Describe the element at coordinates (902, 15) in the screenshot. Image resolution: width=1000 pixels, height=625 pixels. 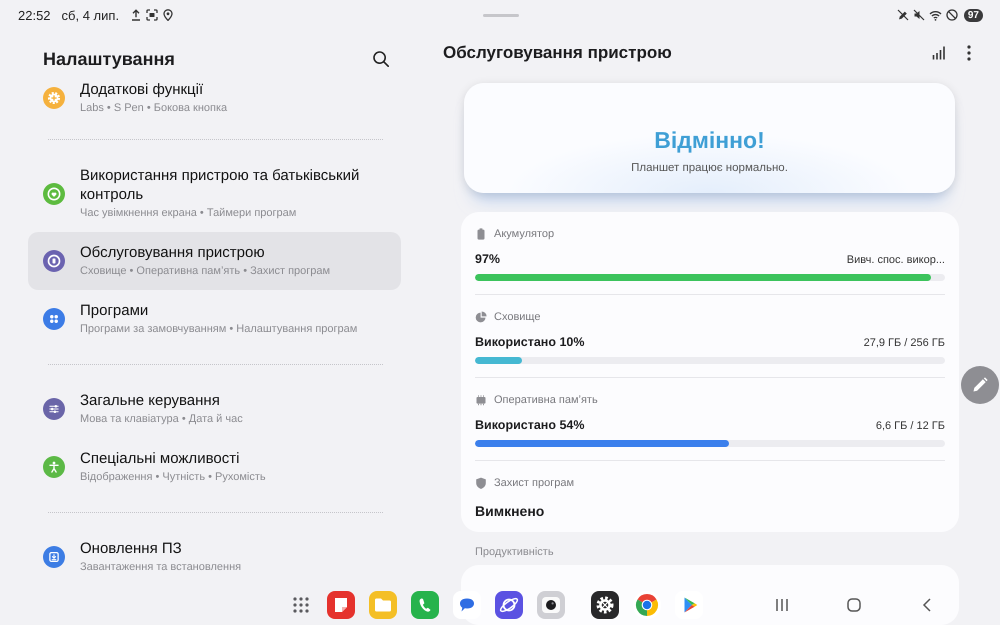
I see `pen-slash-icon` at that location.